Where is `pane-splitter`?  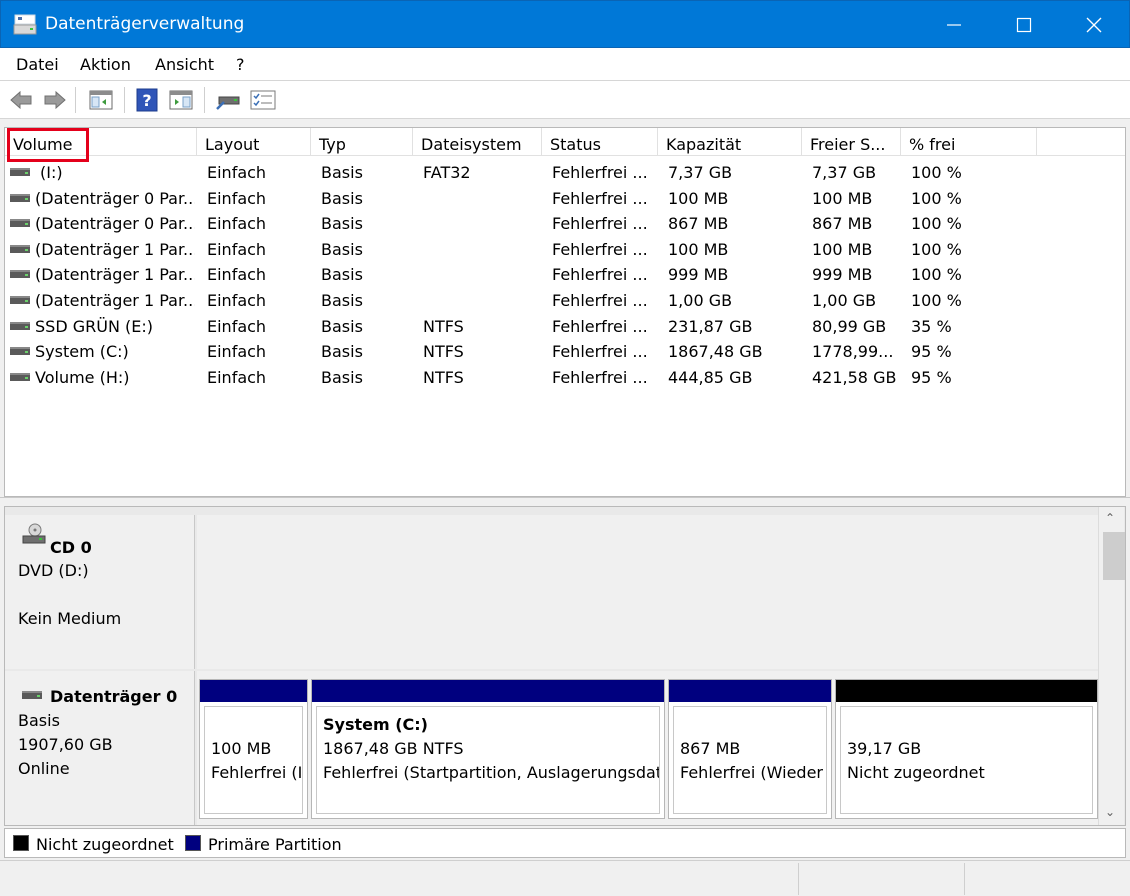
pane-splitter is located at coordinates (565, 501).